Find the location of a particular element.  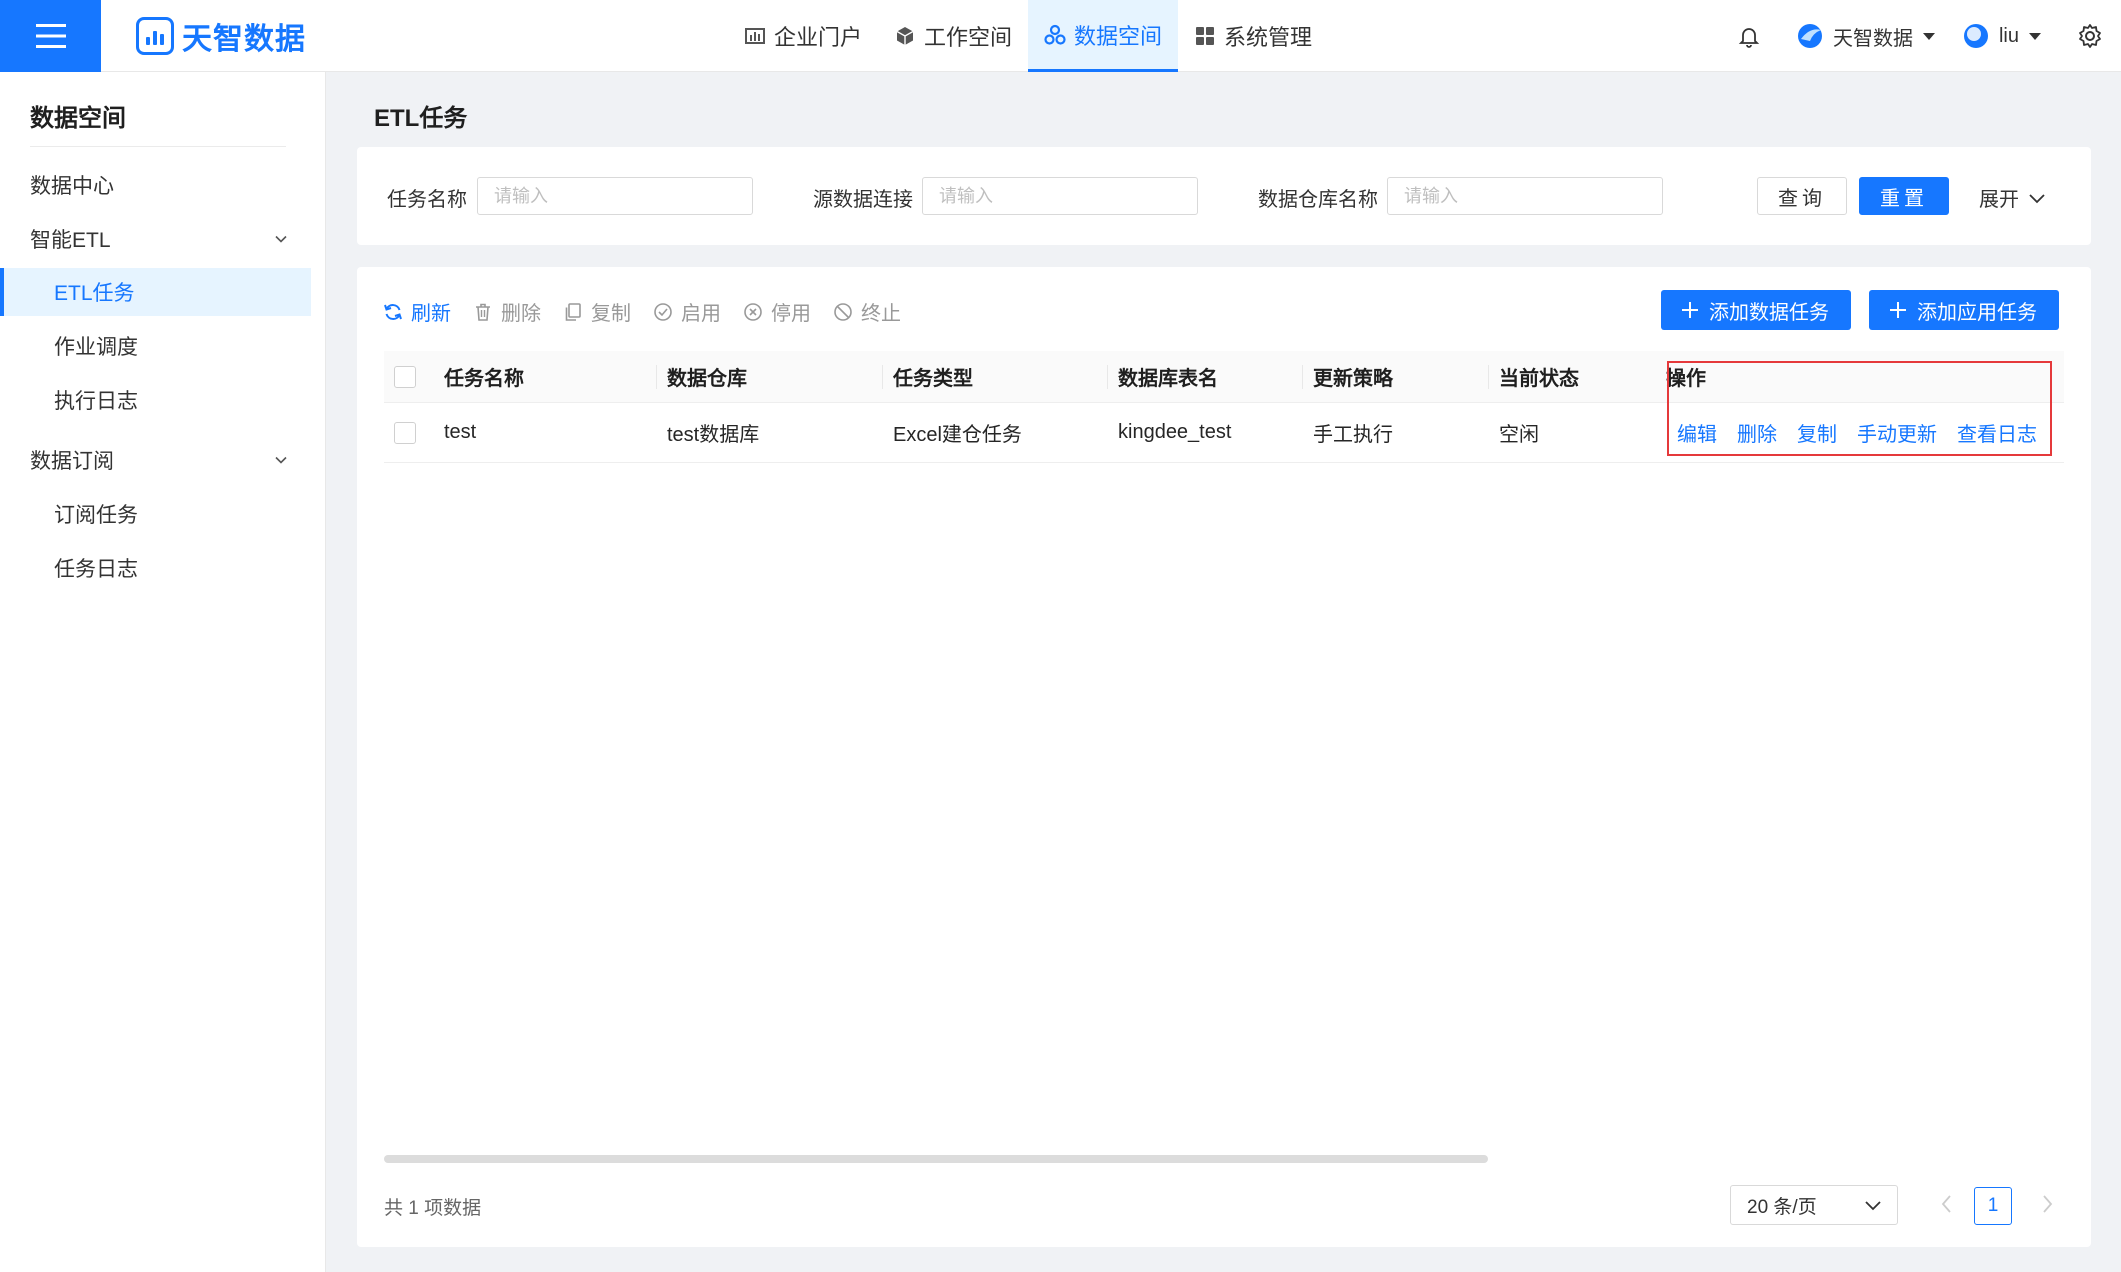

batch-terminate-button: 终止 is located at coordinates (867, 311).